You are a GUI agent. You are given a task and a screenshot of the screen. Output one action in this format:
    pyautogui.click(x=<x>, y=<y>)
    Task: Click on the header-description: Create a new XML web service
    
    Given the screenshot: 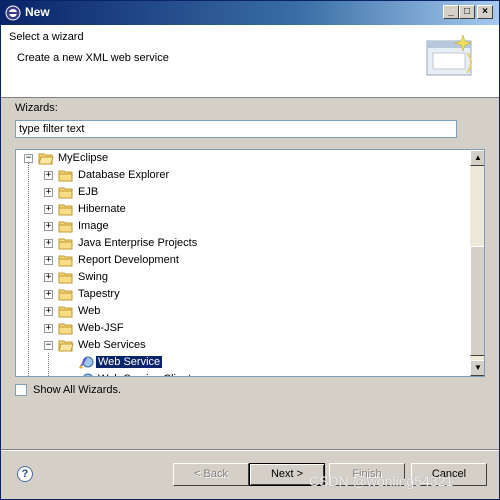 What is the action you would take?
    pyautogui.click(x=93, y=58)
    